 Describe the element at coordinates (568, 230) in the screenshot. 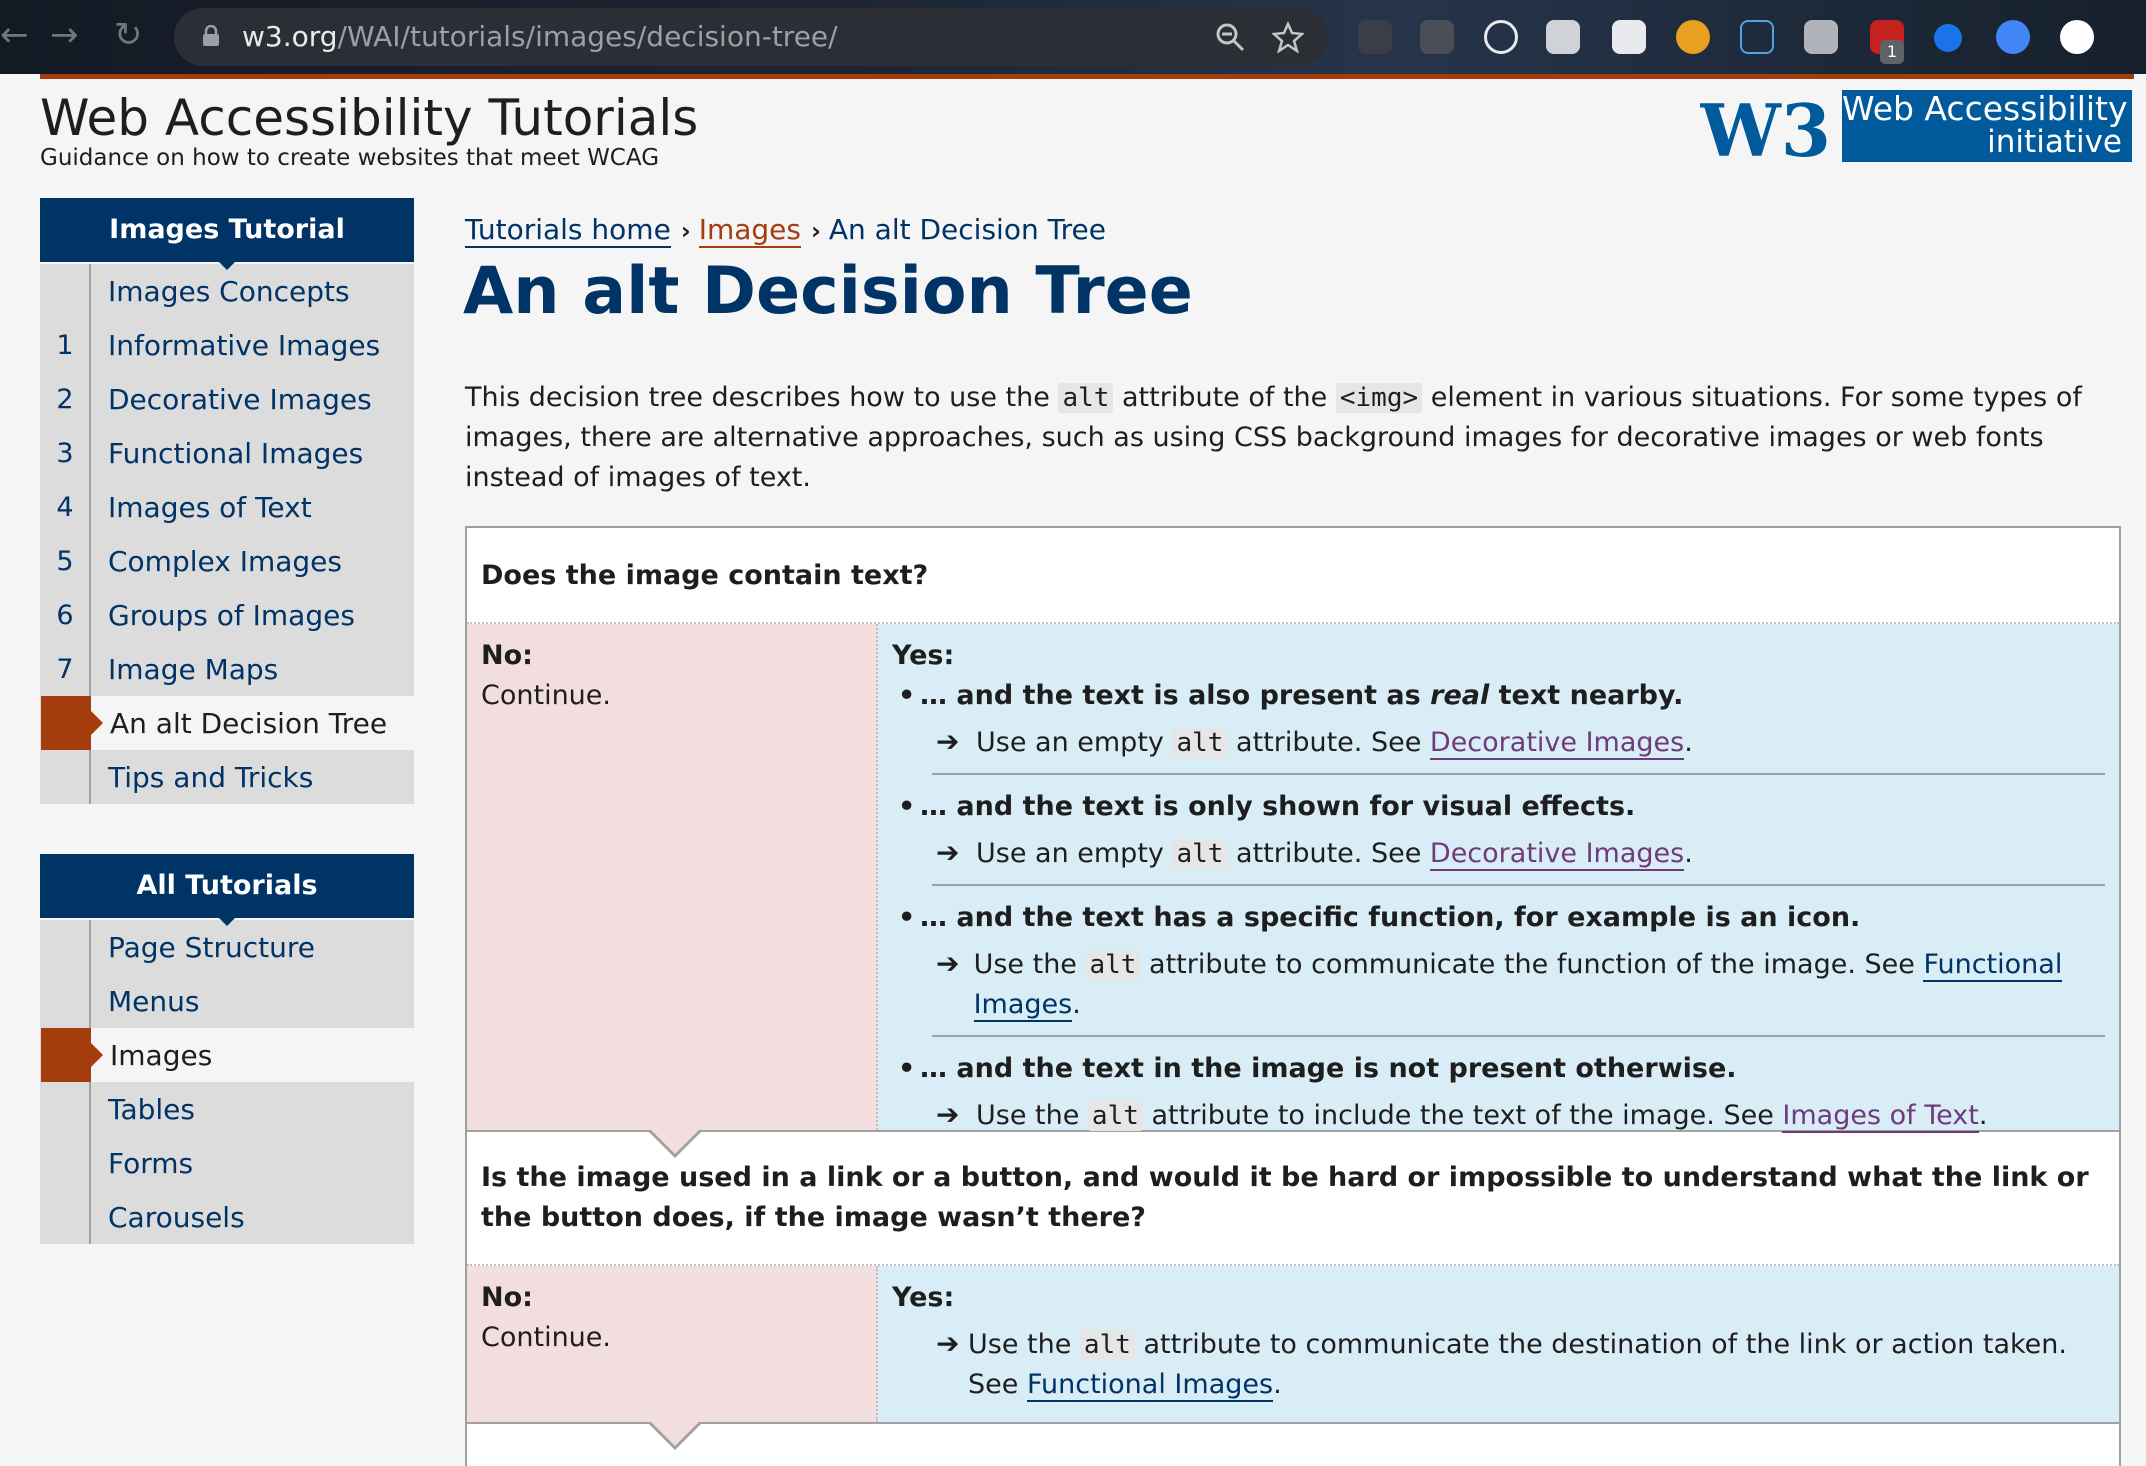

I see `breadcrumb-tutorials-home: Tutorials home` at that location.